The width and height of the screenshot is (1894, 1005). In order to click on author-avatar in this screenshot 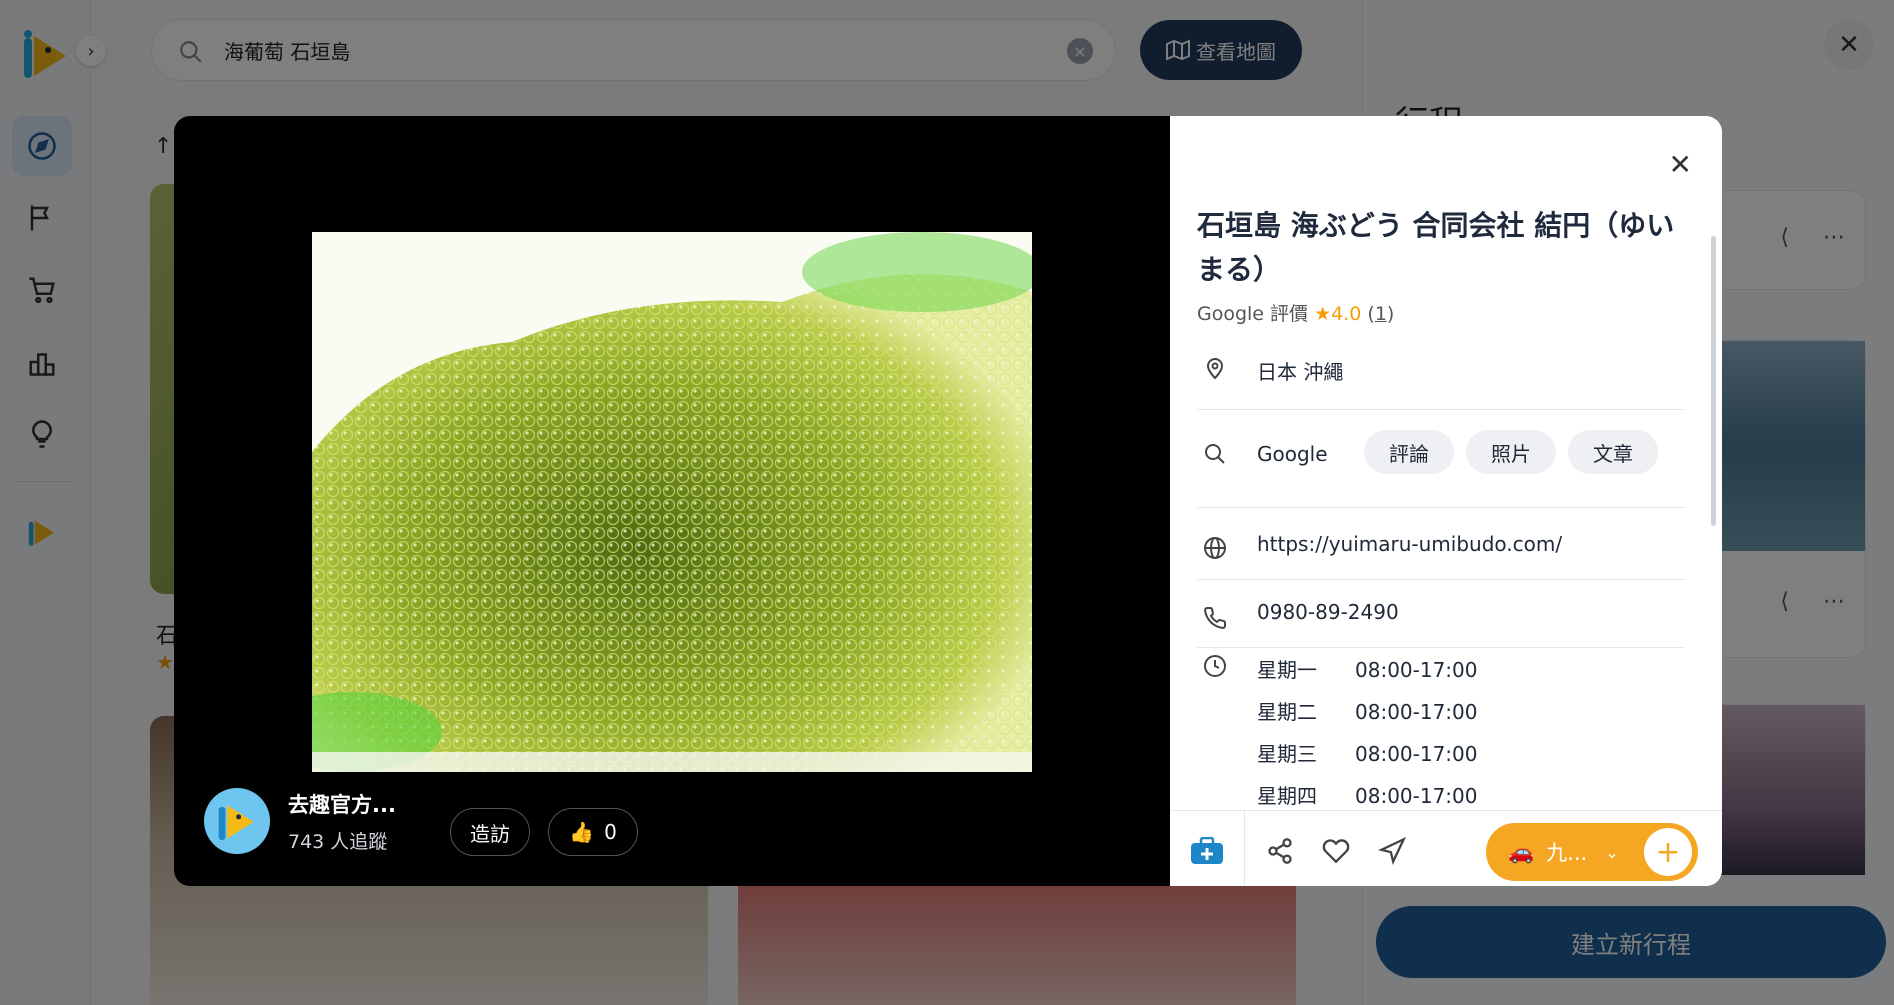, I will do `click(237, 821)`.